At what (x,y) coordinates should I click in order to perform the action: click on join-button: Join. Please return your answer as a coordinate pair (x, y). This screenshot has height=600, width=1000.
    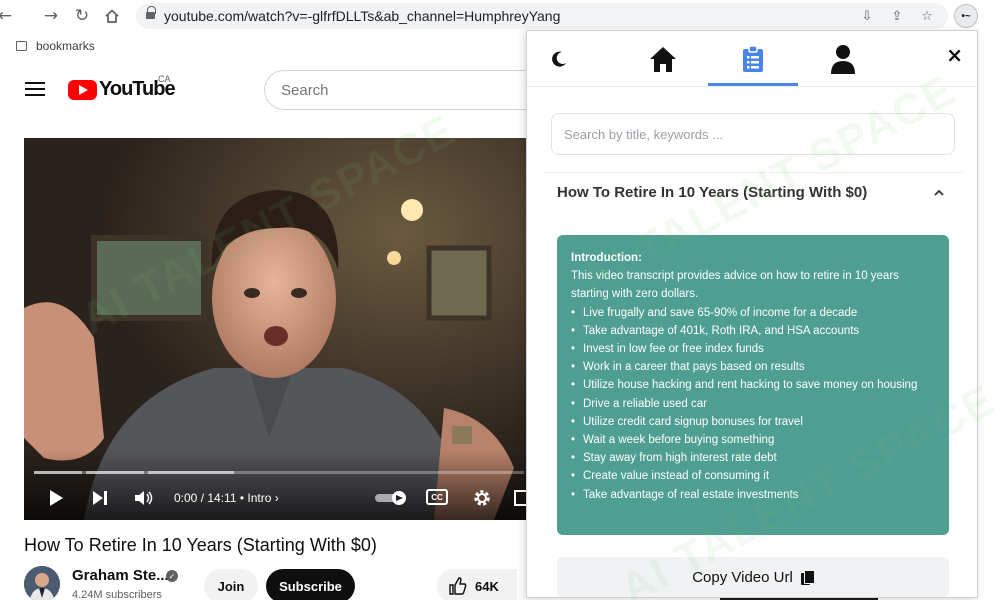
    Looking at the image, I should click on (231, 584).